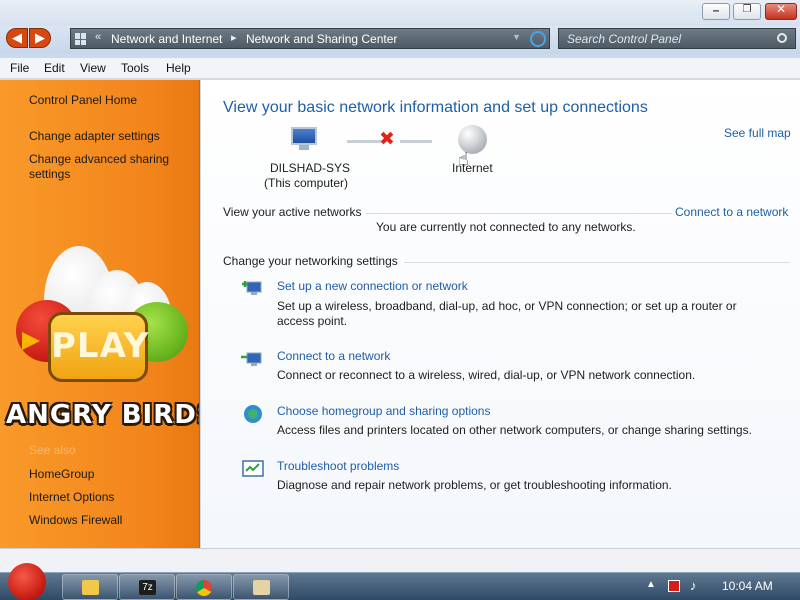 The width and height of the screenshot is (800, 600). I want to click on angry-birds-logo: ANGRY BIRDS, so click(103, 415).